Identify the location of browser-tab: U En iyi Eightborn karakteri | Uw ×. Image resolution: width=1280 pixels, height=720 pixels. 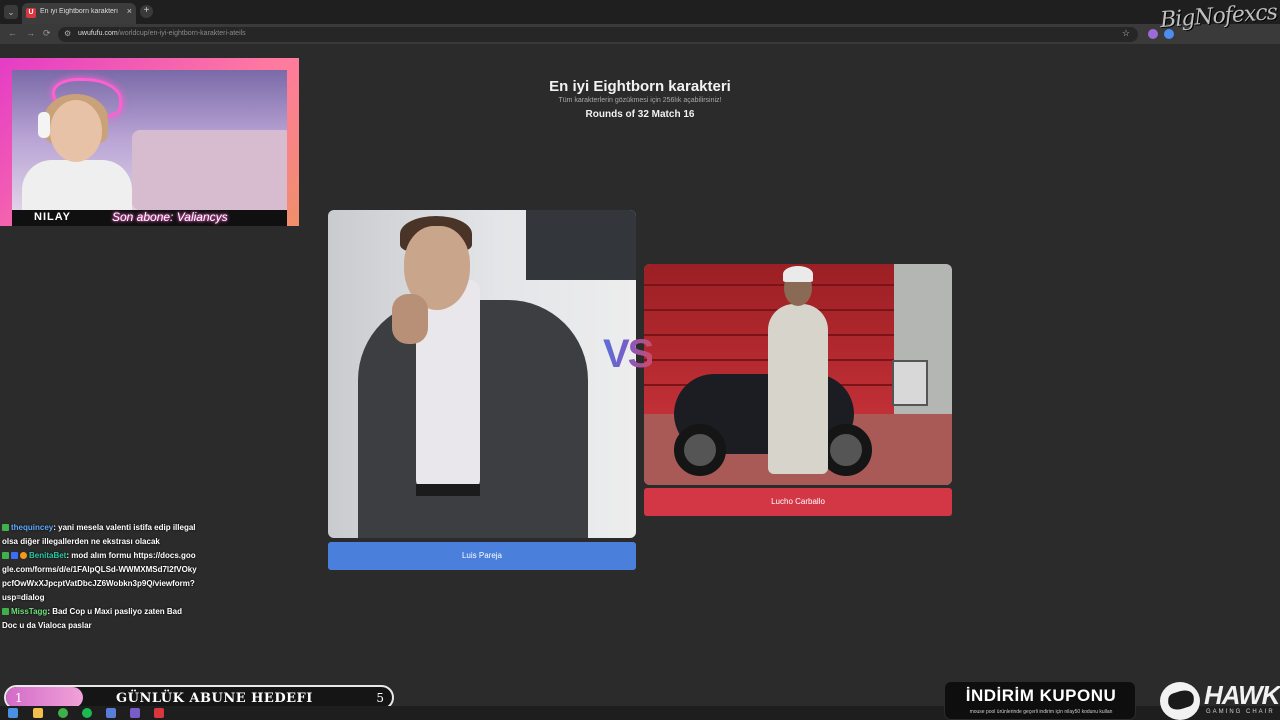
(79, 13).